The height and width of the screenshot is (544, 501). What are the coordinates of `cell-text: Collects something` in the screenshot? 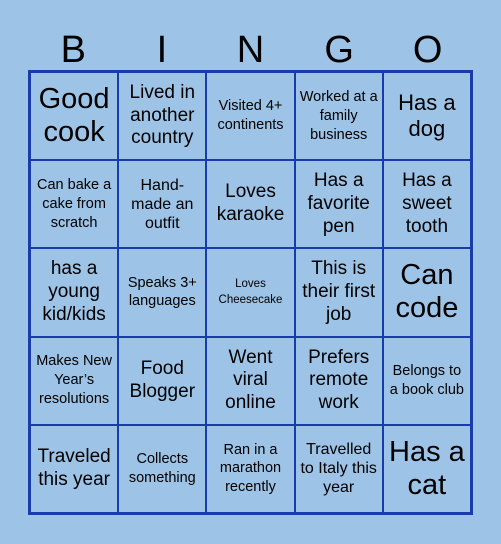 It's located at (162, 468).